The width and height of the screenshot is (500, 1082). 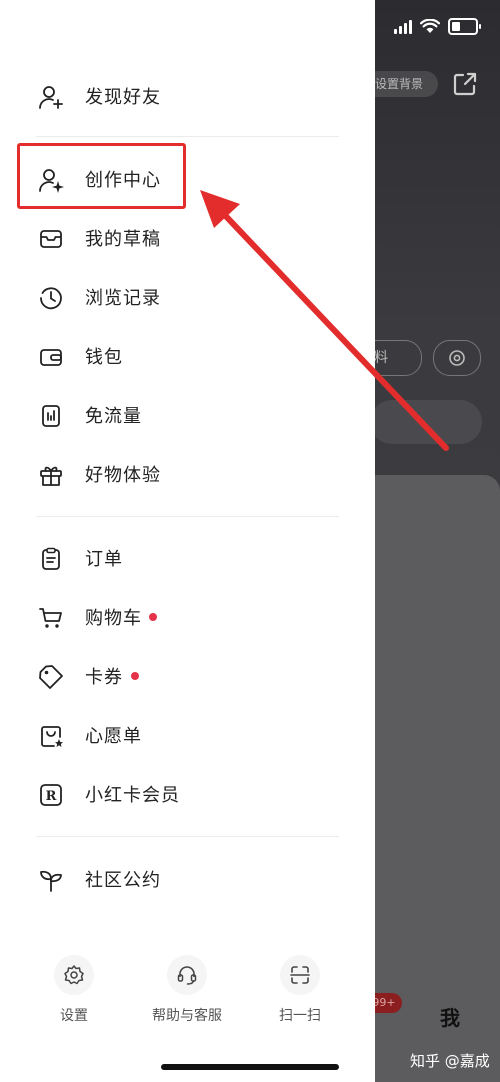 I want to click on annotation-arrow, so click(x=324, y=320).